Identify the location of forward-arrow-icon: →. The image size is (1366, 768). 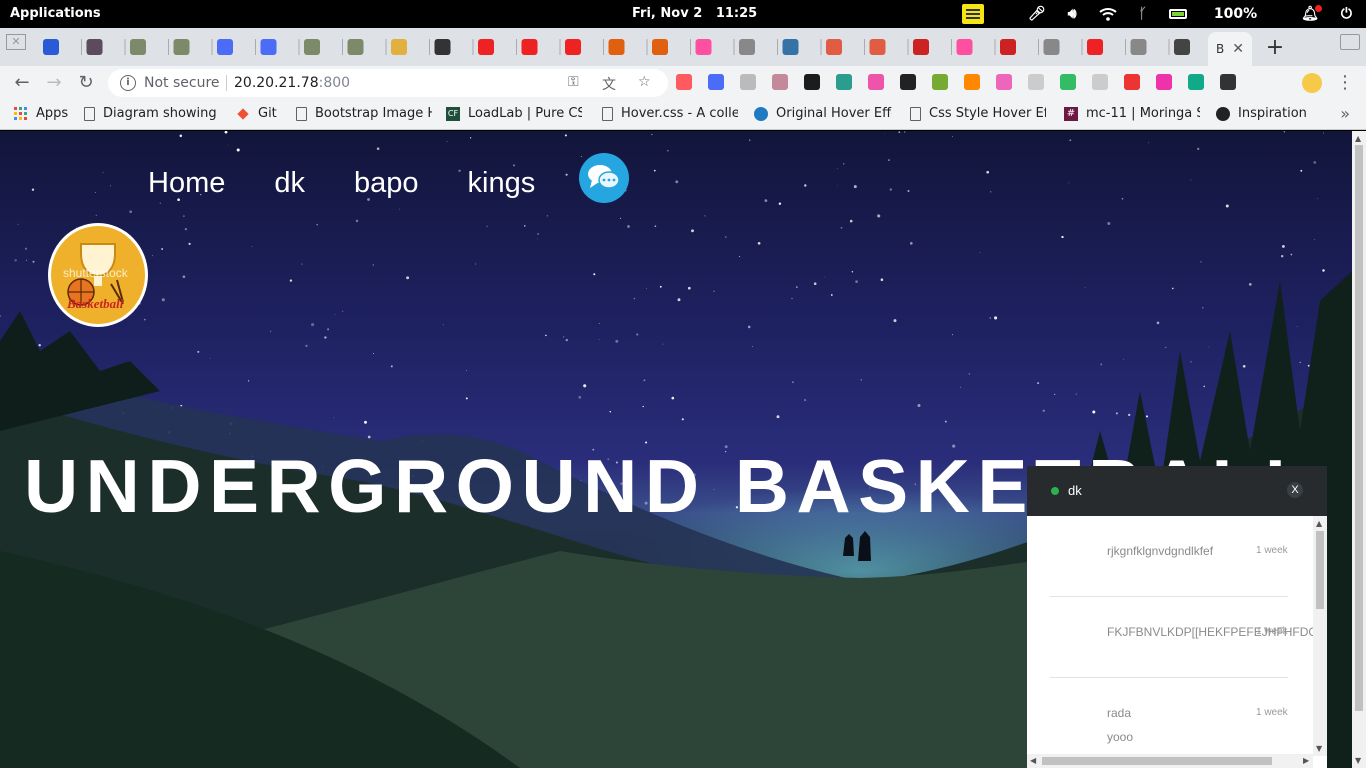
(54, 83).